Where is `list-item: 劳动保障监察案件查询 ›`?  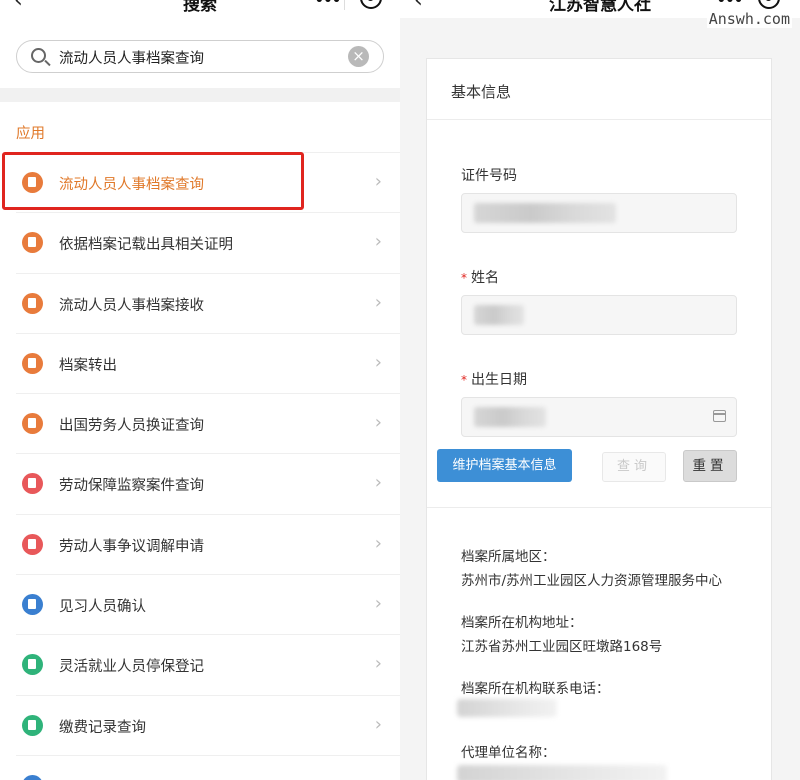
list-item: 劳动保障监察案件查询 › is located at coordinates (208, 483).